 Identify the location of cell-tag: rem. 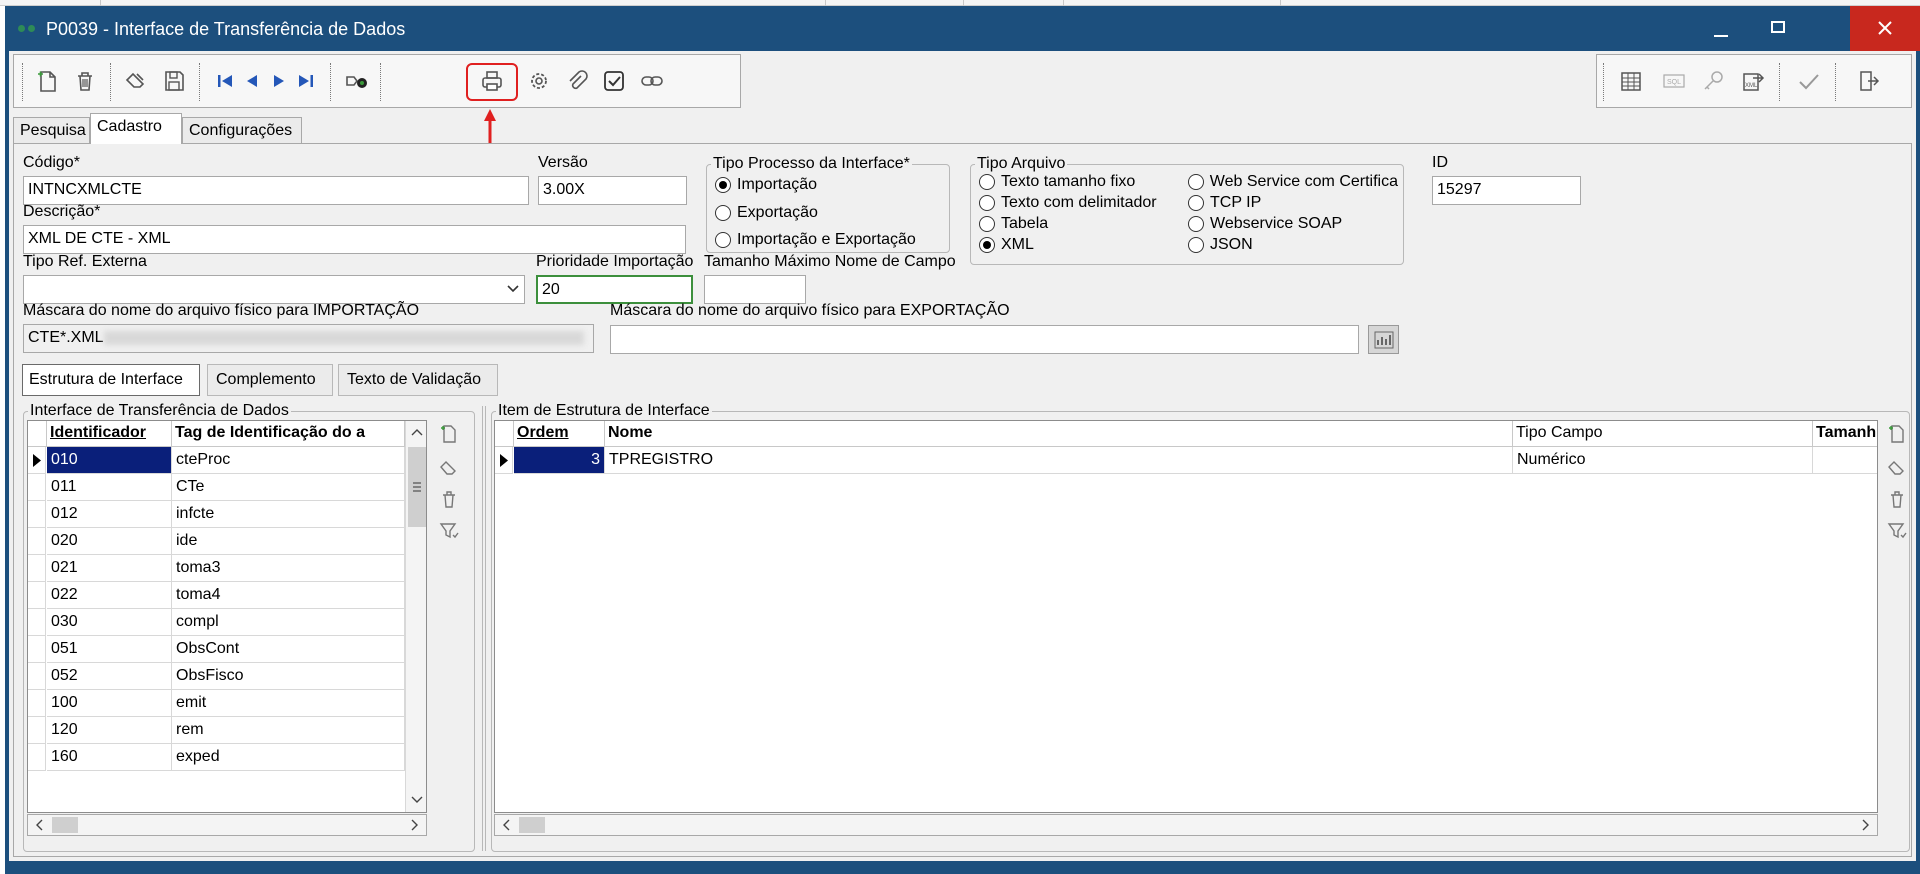
(288, 730).